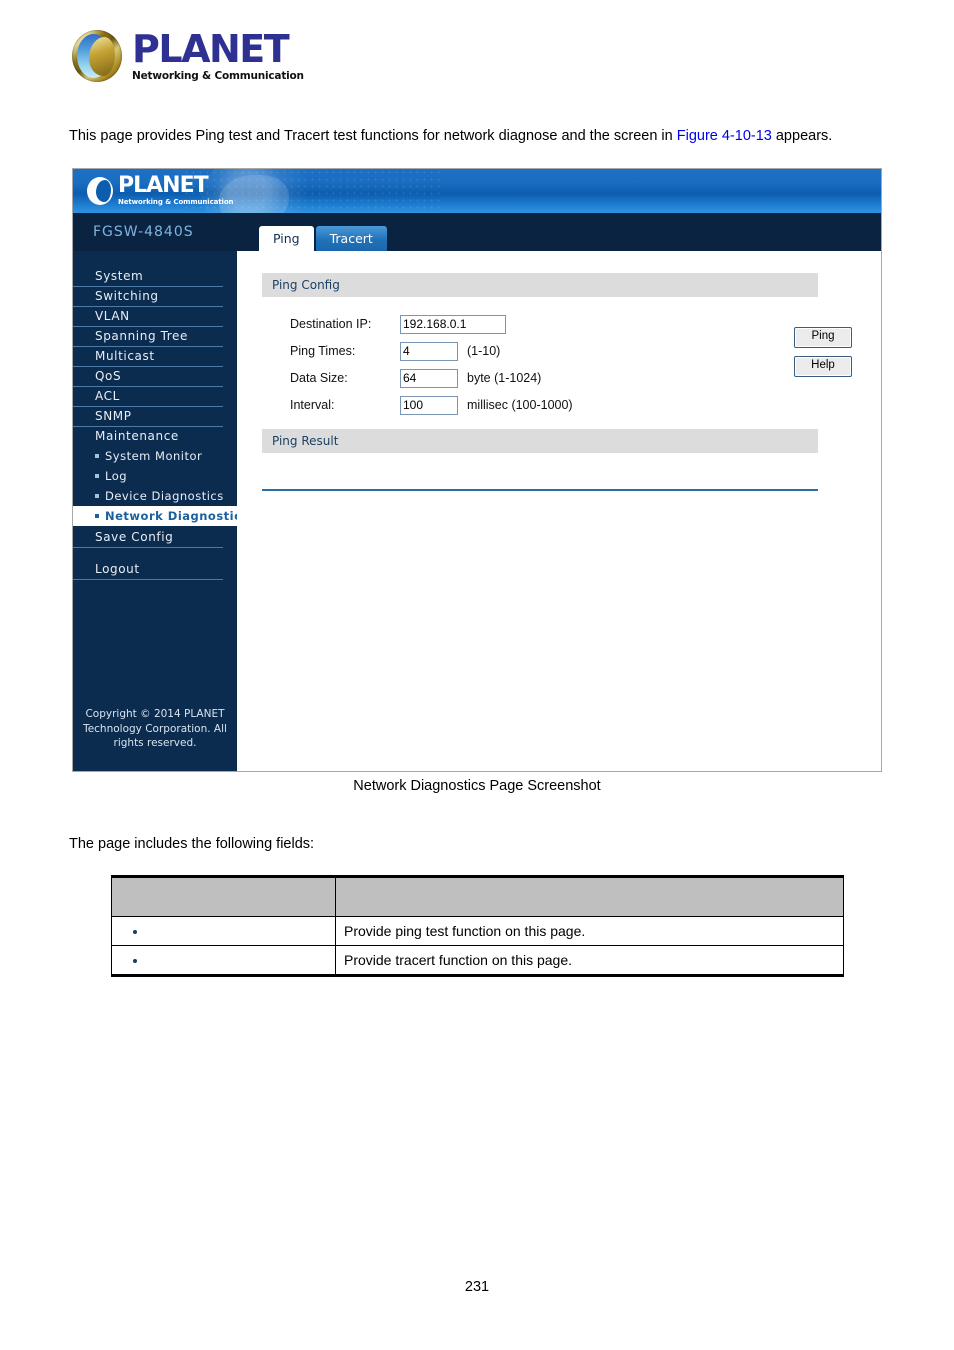 Image resolution: width=954 pixels, height=1350 pixels. Describe the element at coordinates (429, 378) in the screenshot. I see `data-size-input` at that location.